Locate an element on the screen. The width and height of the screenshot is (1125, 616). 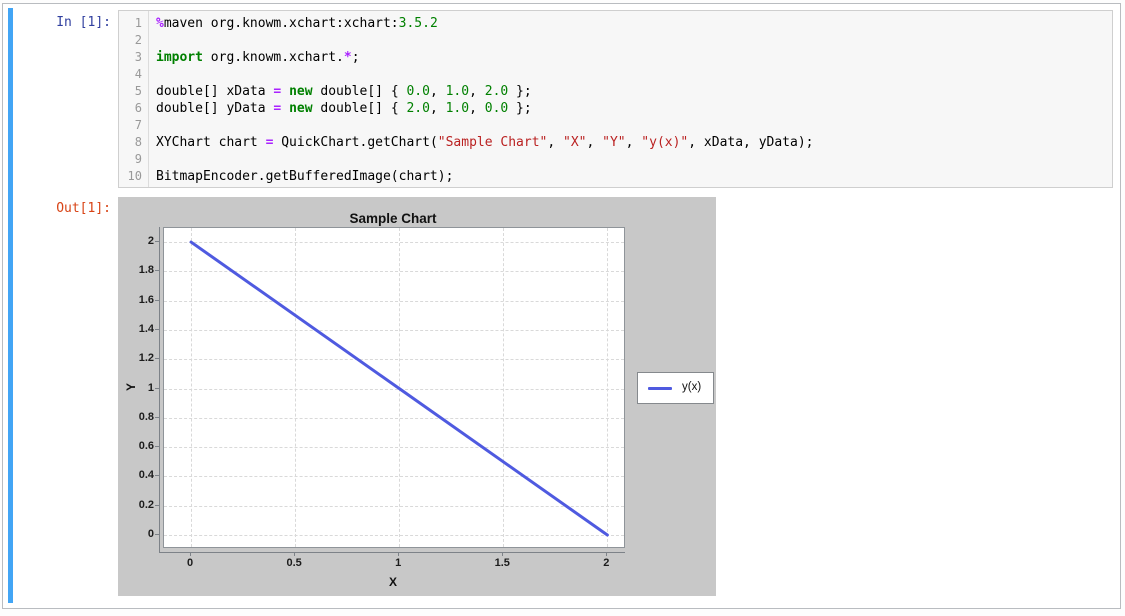
line-number: 4 is located at coordinates (138, 74).